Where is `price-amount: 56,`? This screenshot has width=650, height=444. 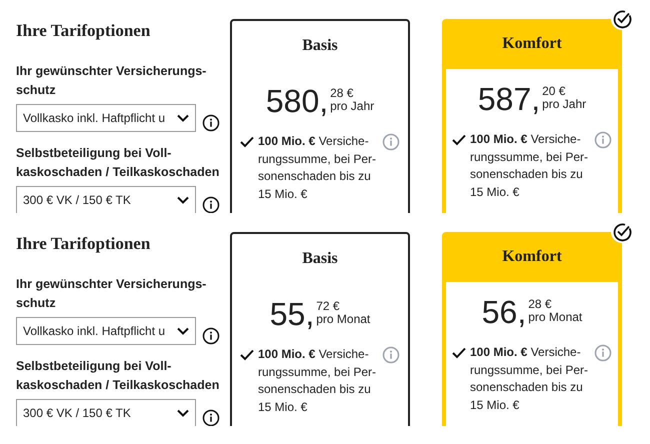
price-amount: 56, is located at coordinates (504, 312).